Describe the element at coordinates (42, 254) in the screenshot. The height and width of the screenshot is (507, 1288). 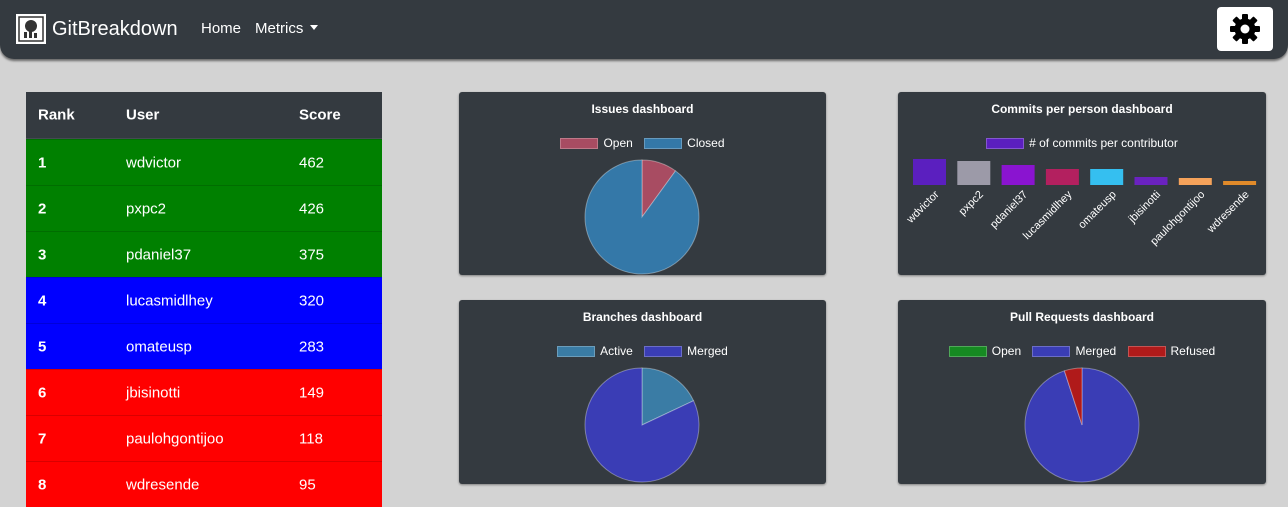
I see `rank-cell: 3` at that location.